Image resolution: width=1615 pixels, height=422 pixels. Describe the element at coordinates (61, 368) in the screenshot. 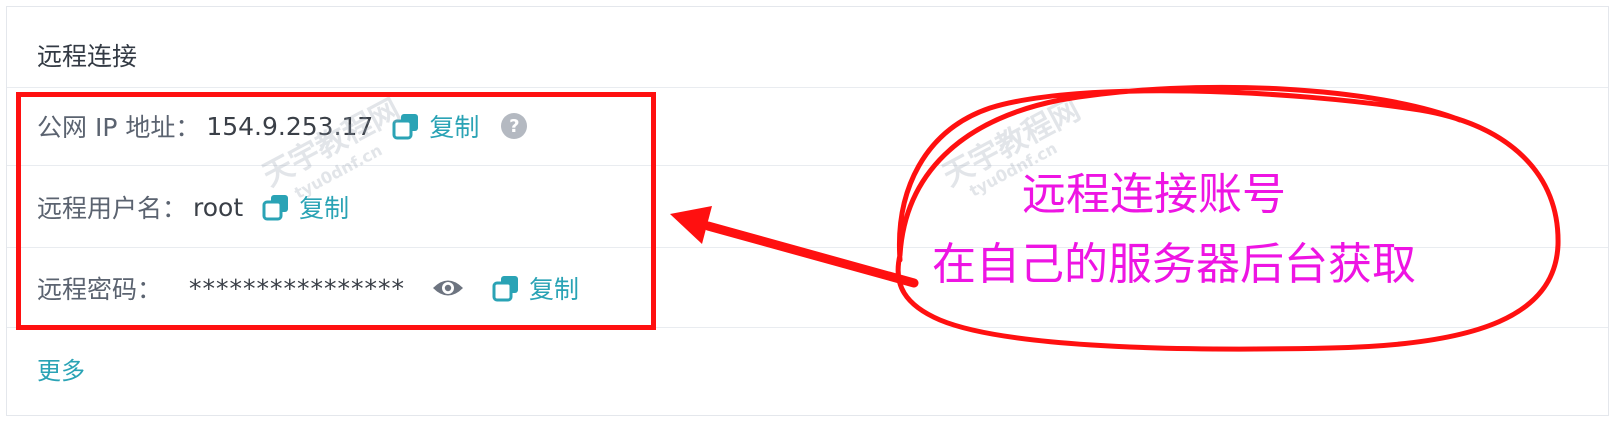

I see `more-link: 更多` at that location.